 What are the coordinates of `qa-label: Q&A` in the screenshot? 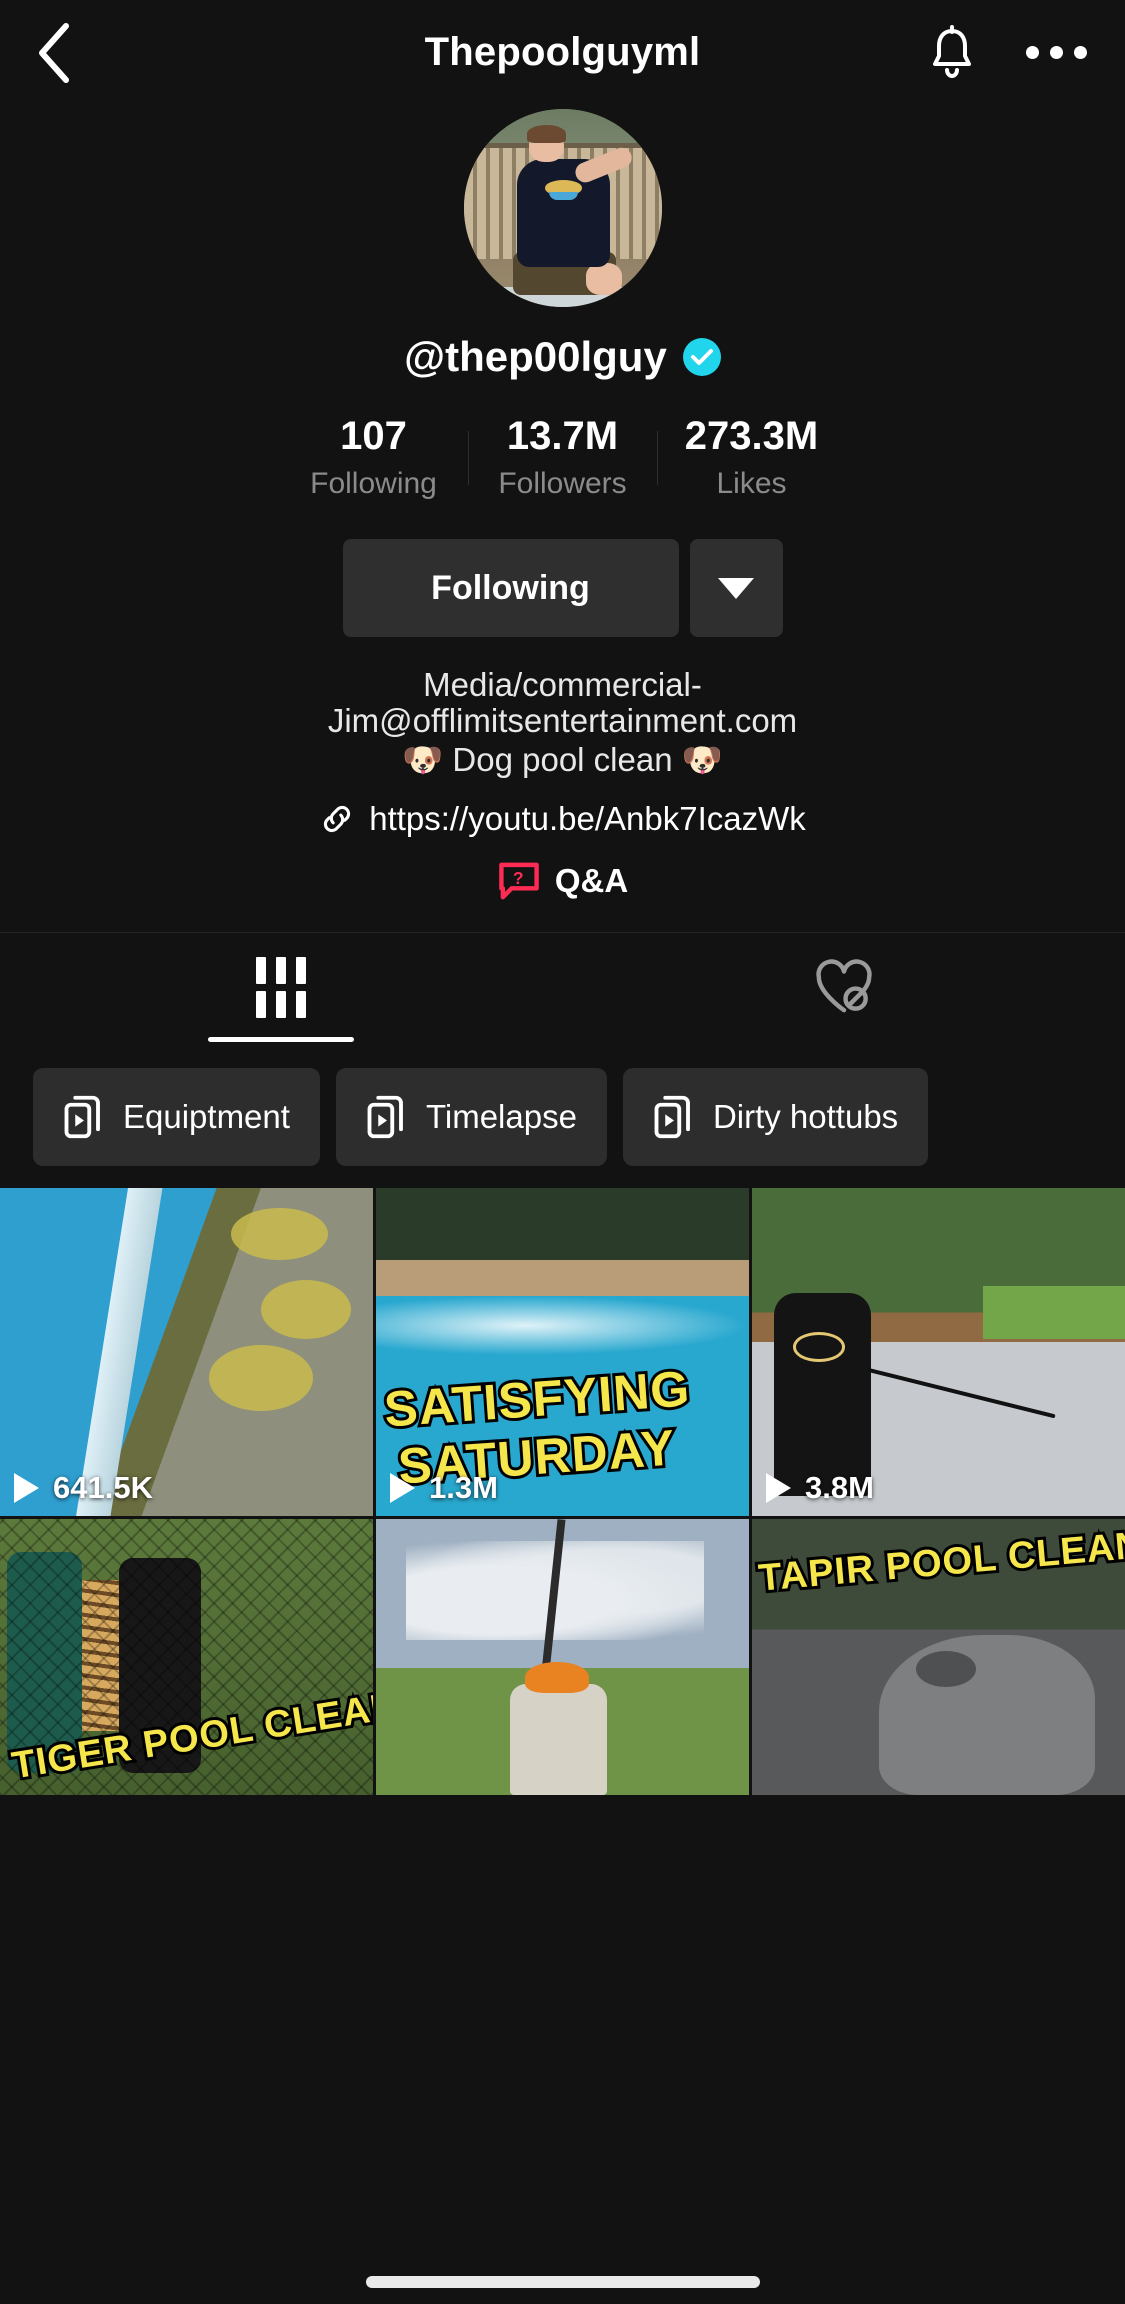 It's located at (591, 880).